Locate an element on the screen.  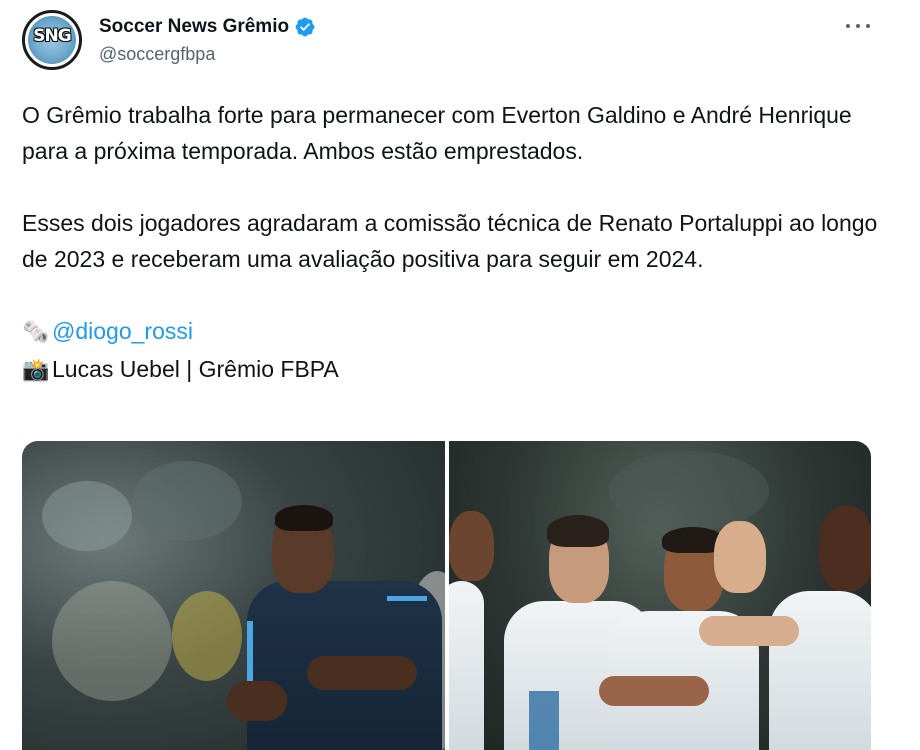
author-avatar: SNG is located at coordinates (52, 40).